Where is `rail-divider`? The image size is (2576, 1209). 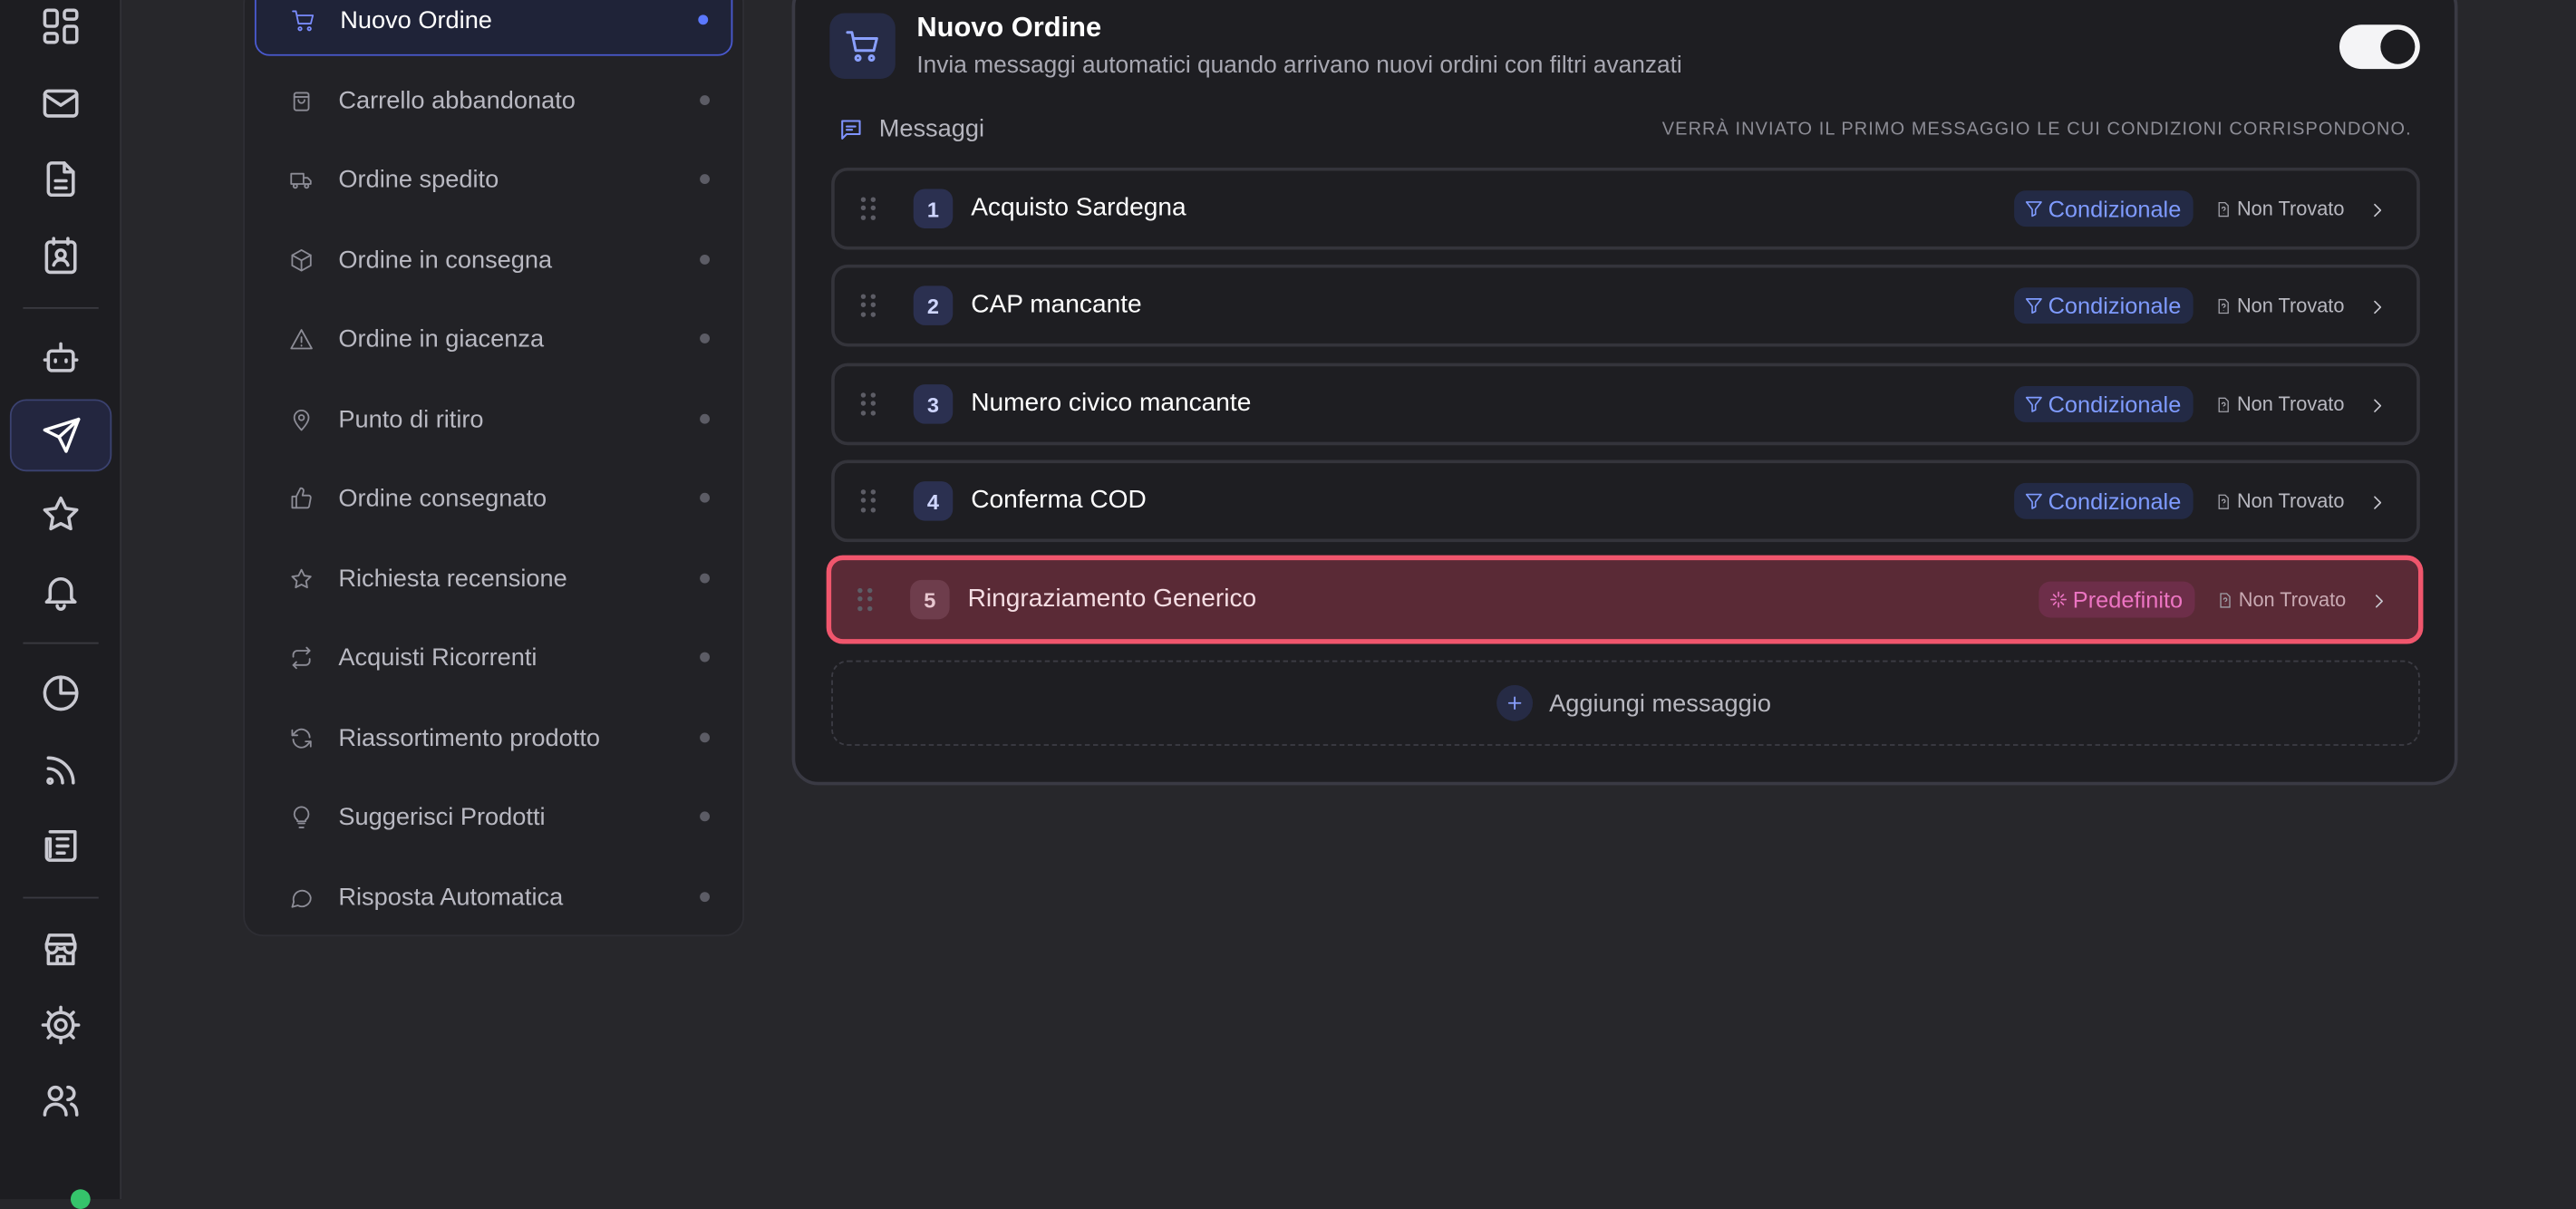
rail-divider is located at coordinates (61, 307).